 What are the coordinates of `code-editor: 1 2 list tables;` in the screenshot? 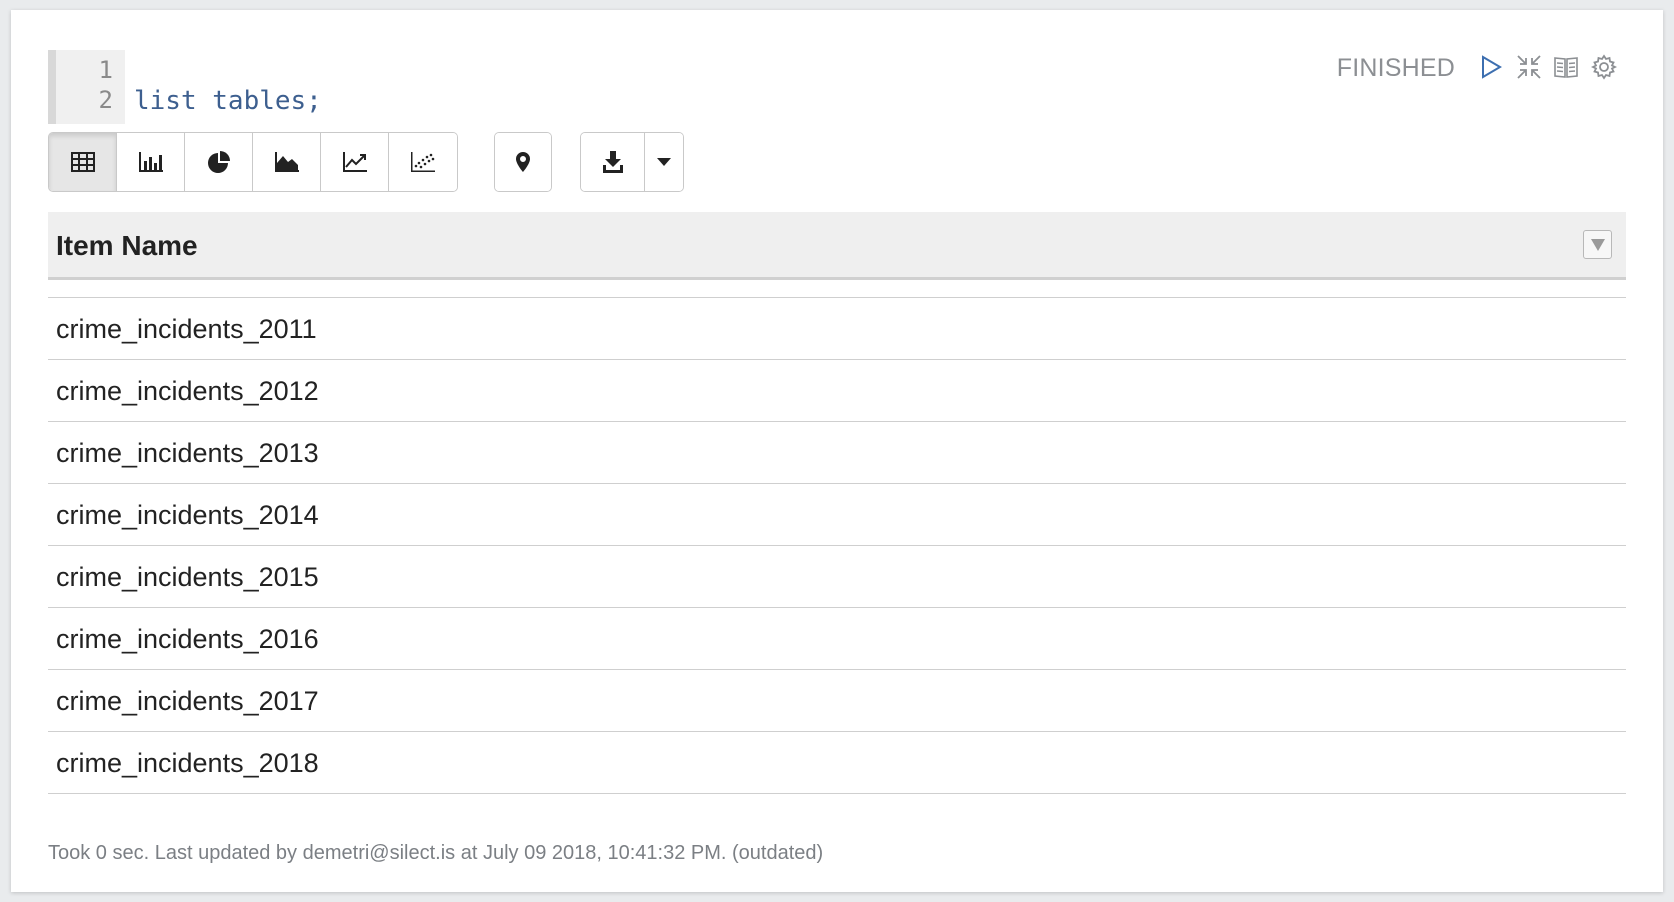 It's located at (698, 87).